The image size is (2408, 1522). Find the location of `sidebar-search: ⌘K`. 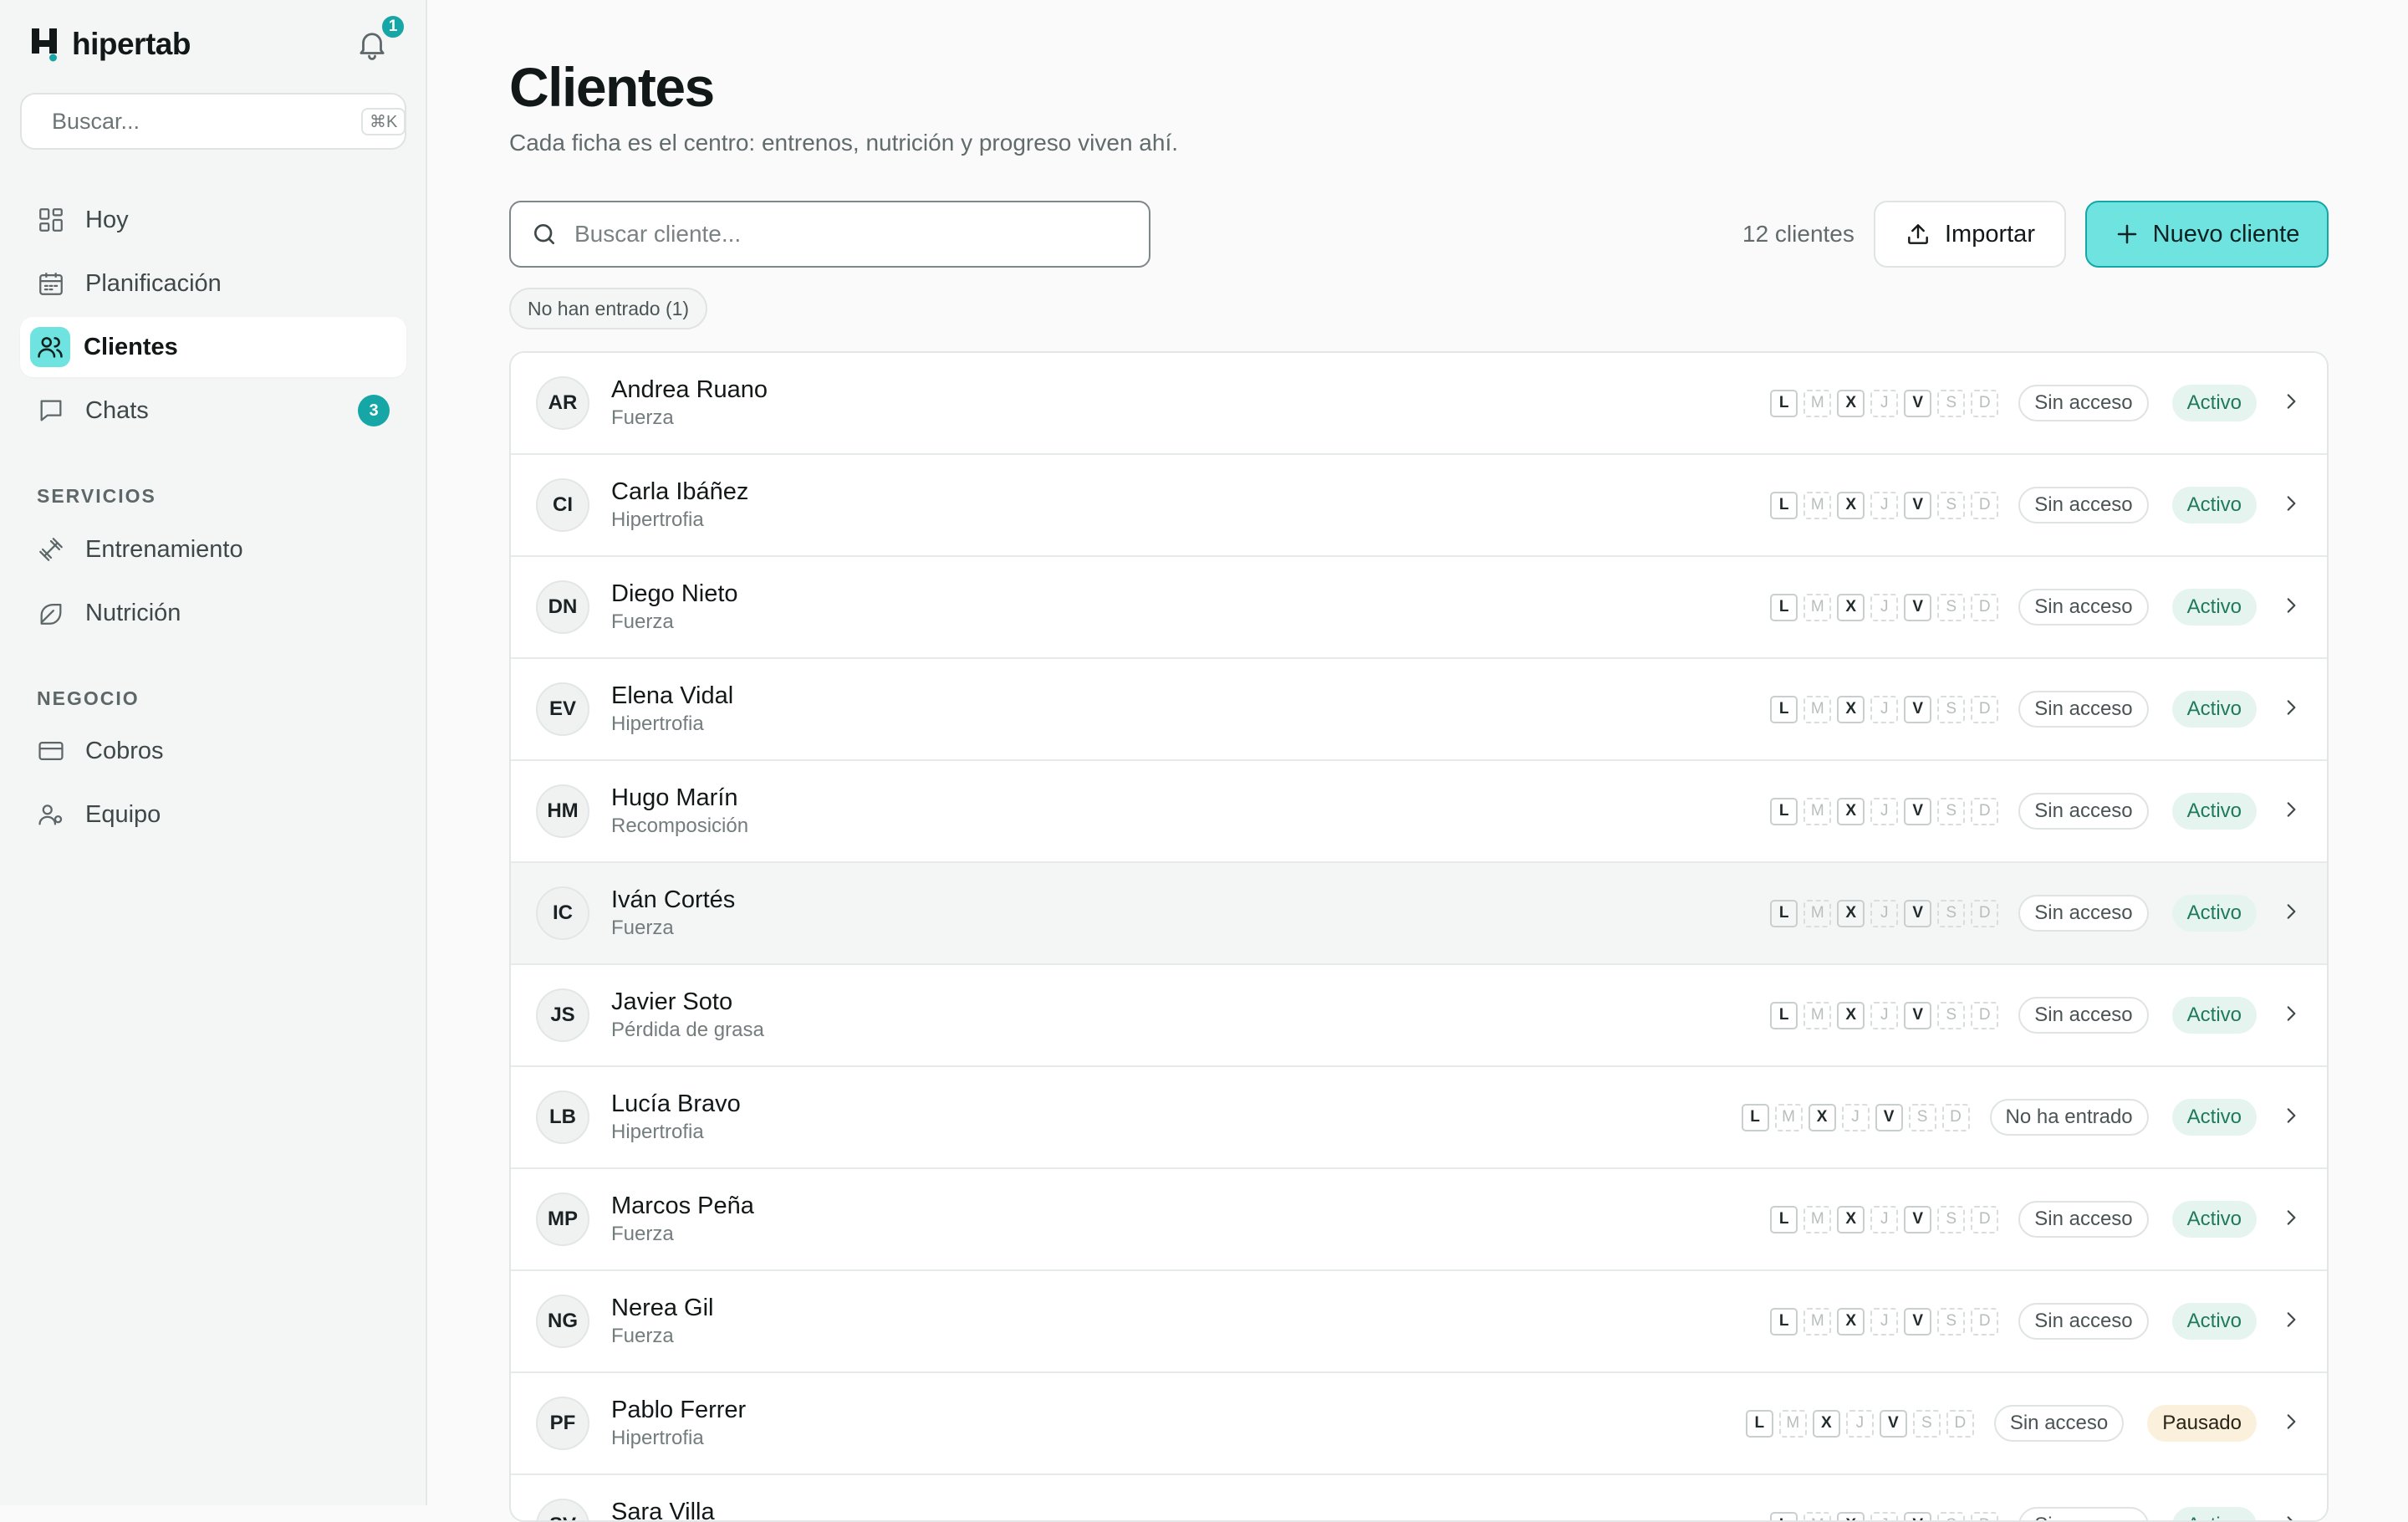

sidebar-search: ⌘K is located at coordinates (213, 122).